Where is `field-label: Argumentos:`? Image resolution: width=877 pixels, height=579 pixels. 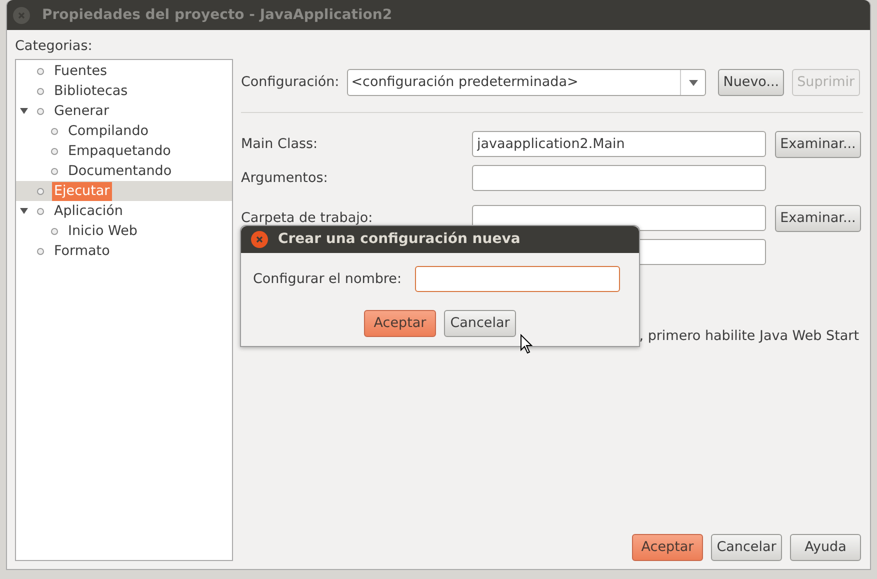 field-label: Argumentos: is located at coordinates (285, 178).